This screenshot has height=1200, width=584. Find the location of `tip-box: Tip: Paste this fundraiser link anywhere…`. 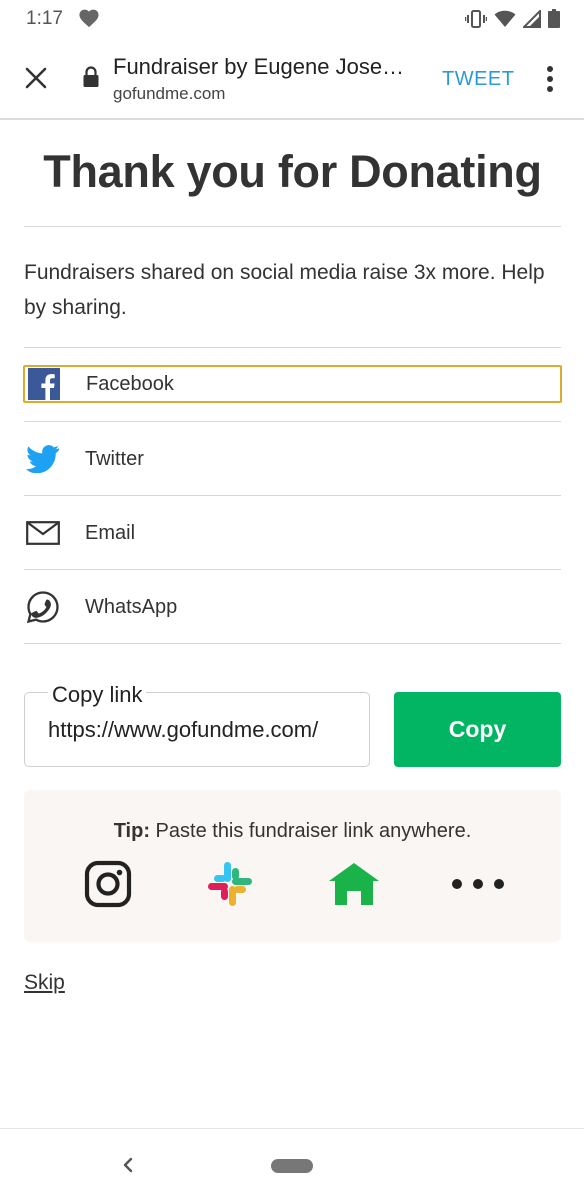

tip-box: Tip: Paste this fundraiser link anywhere… is located at coordinates (292, 866).